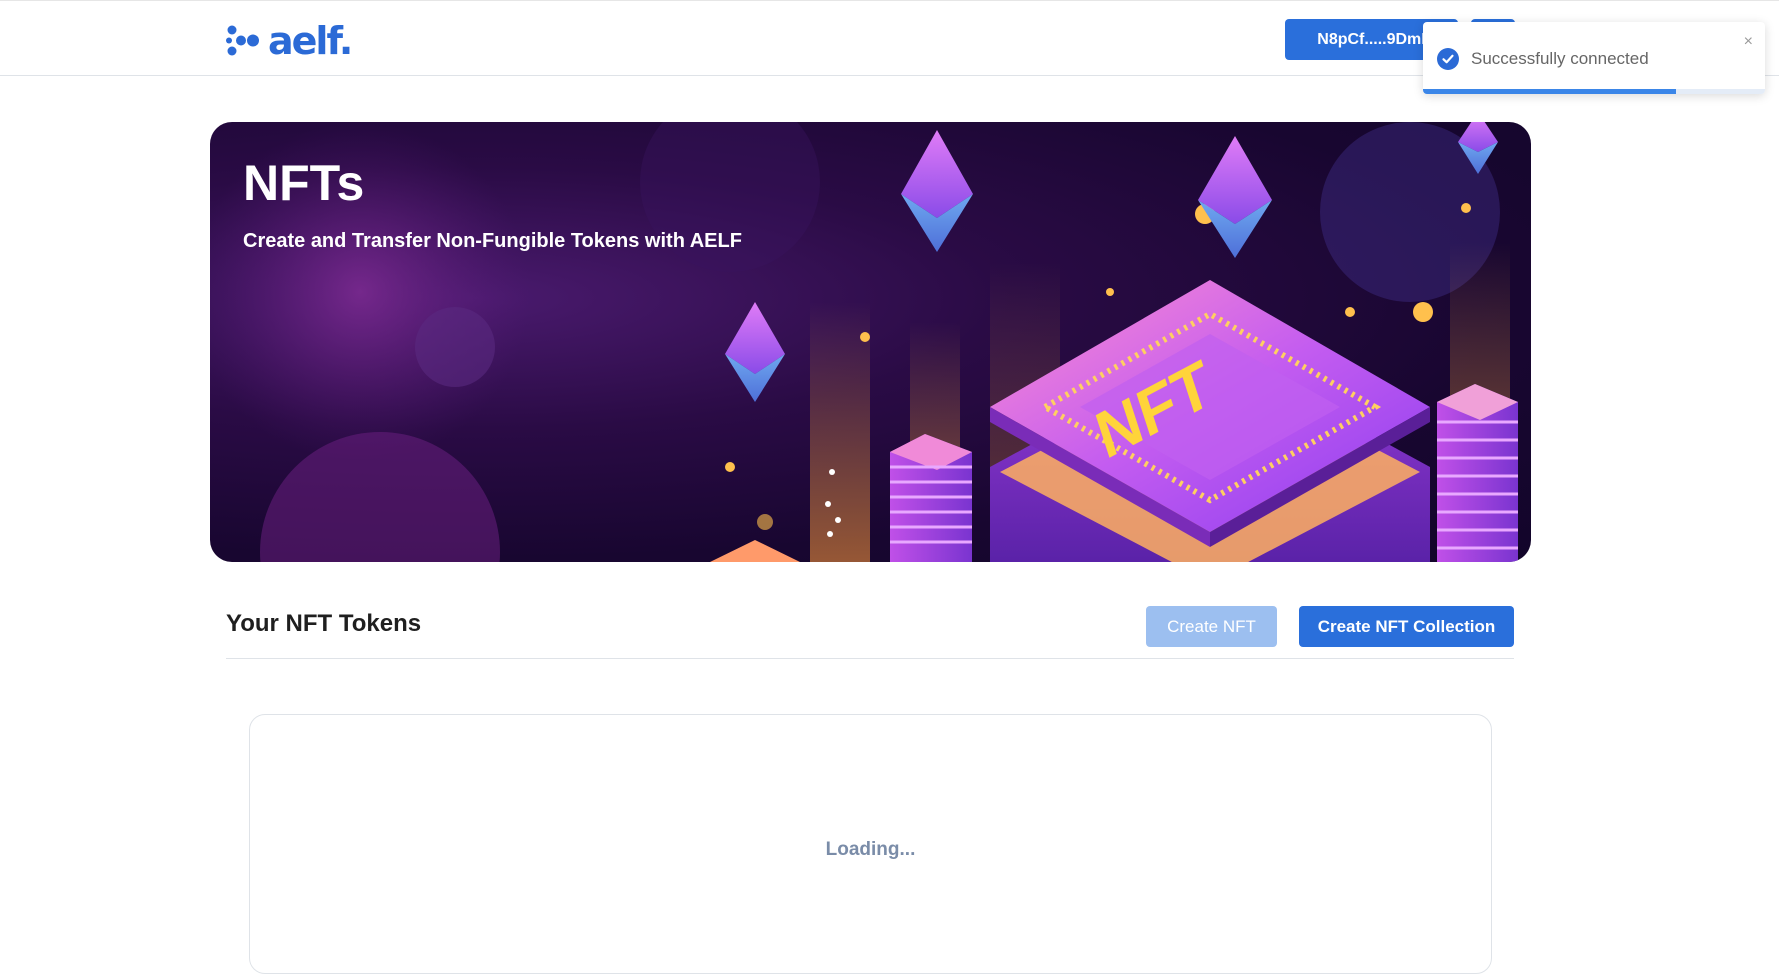  What do you see at coordinates (937, 191) in the screenshot?
I see `gem-center` at bounding box center [937, 191].